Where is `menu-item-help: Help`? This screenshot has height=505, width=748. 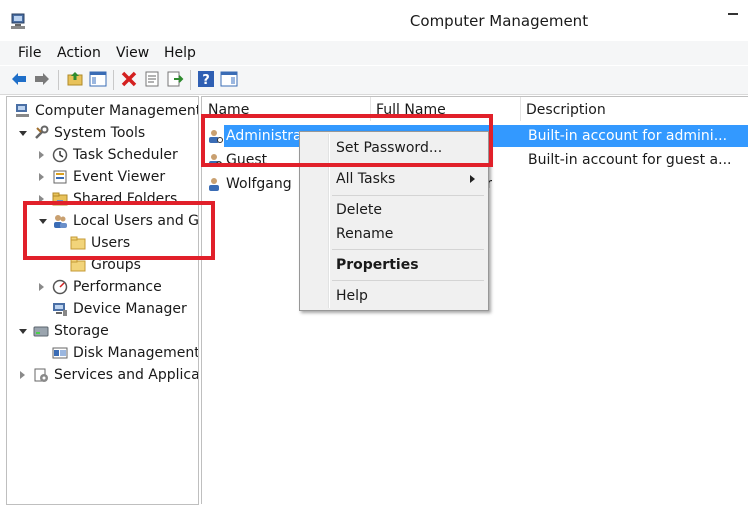
menu-item-help: Help is located at coordinates (394, 296).